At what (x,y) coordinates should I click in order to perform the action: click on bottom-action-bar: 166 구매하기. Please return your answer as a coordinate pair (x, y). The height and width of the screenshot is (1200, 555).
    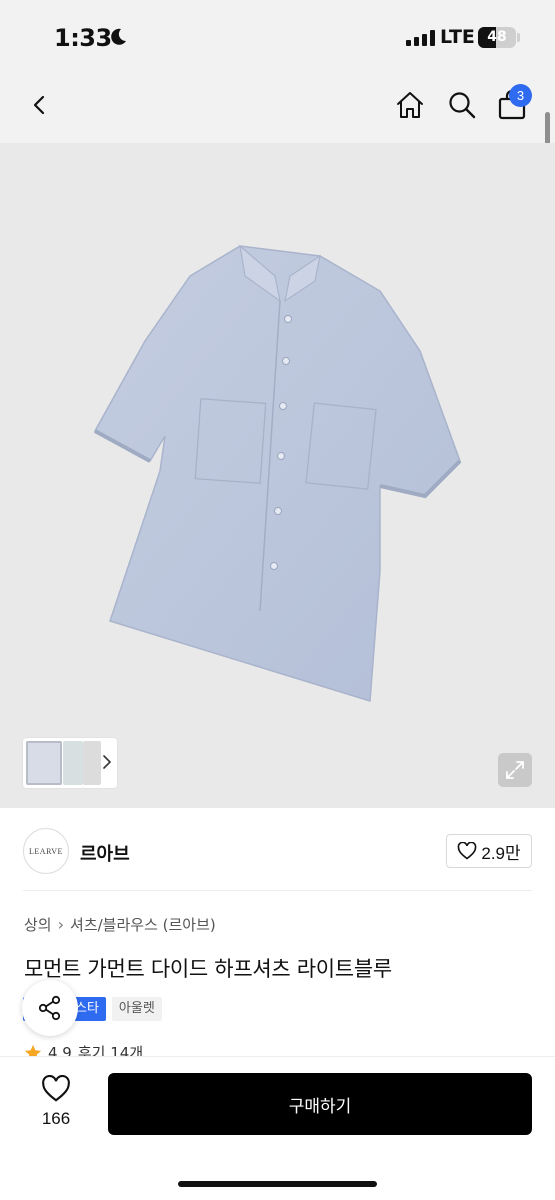
    Looking at the image, I should click on (277, 1128).